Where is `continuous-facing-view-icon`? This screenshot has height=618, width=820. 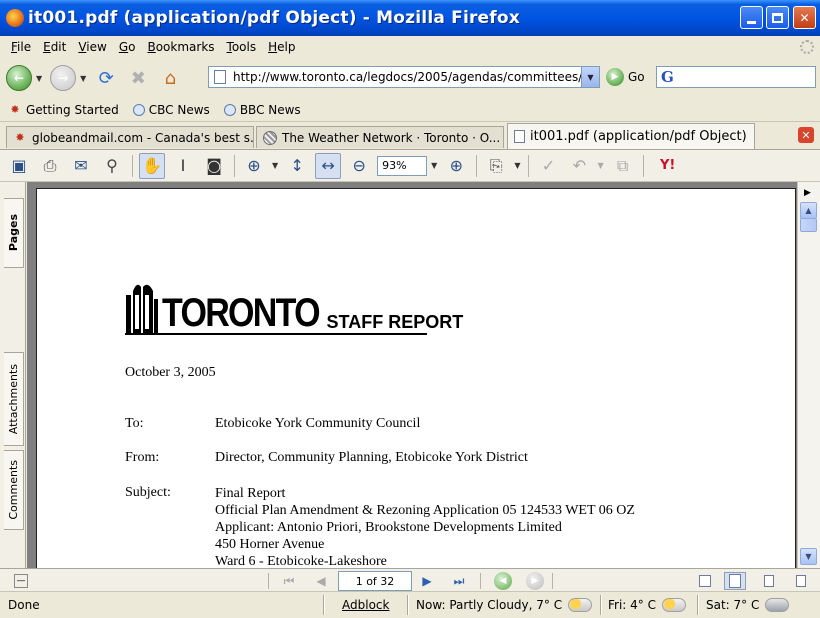
continuous-facing-view-icon is located at coordinates (801, 581).